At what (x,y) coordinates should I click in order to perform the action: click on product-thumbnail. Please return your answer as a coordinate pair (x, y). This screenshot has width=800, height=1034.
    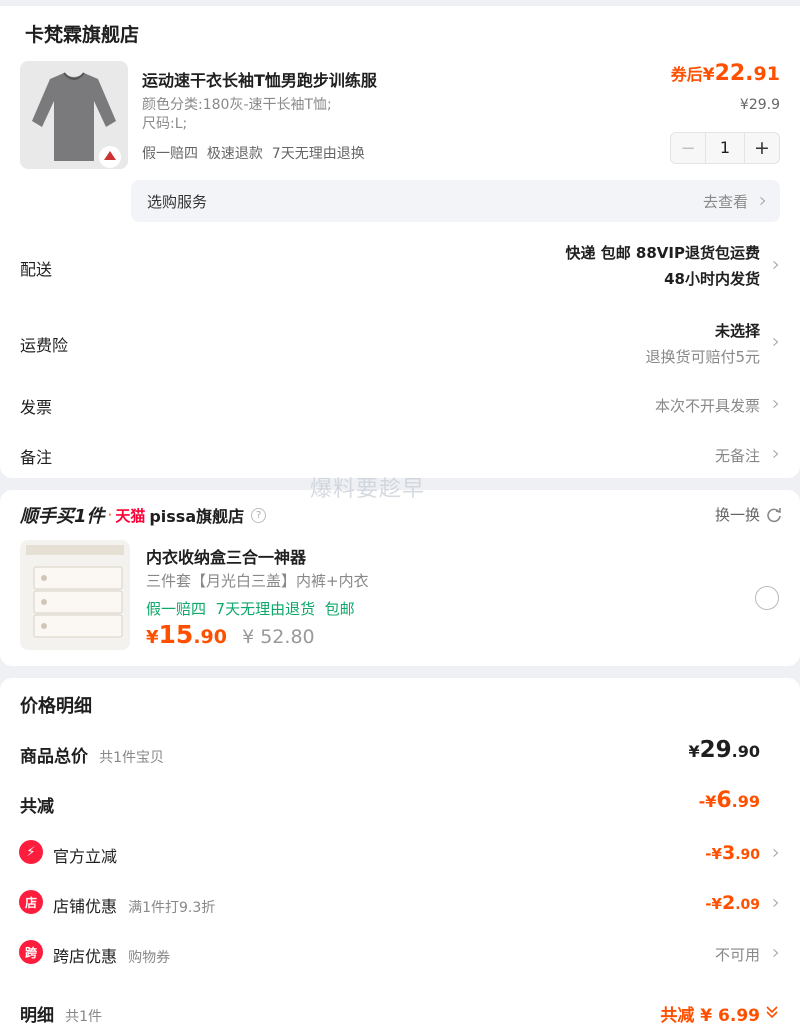
    Looking at the image, I should click on (74, 115).